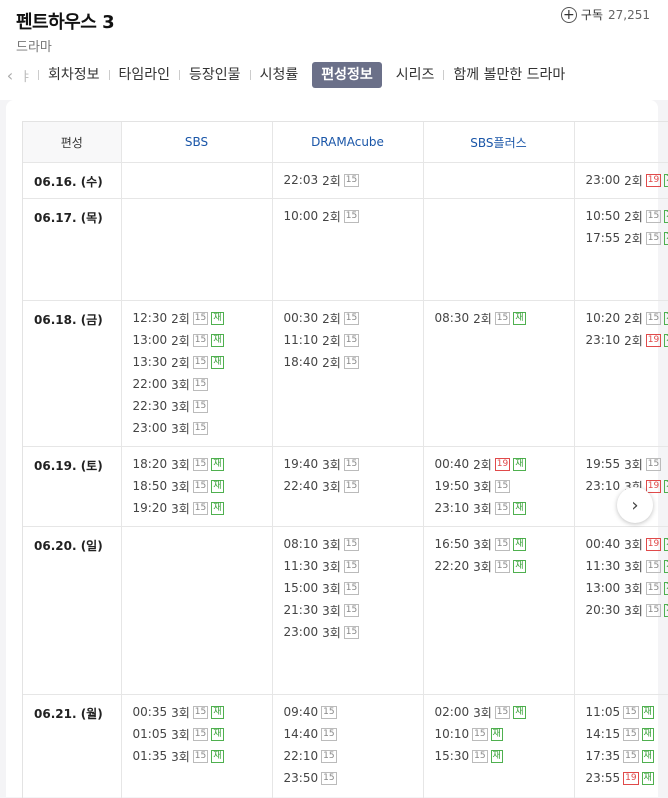  Describe the element at coordinates (635, 505) in the screenshot. I see `next-page-button: ›` at that location.